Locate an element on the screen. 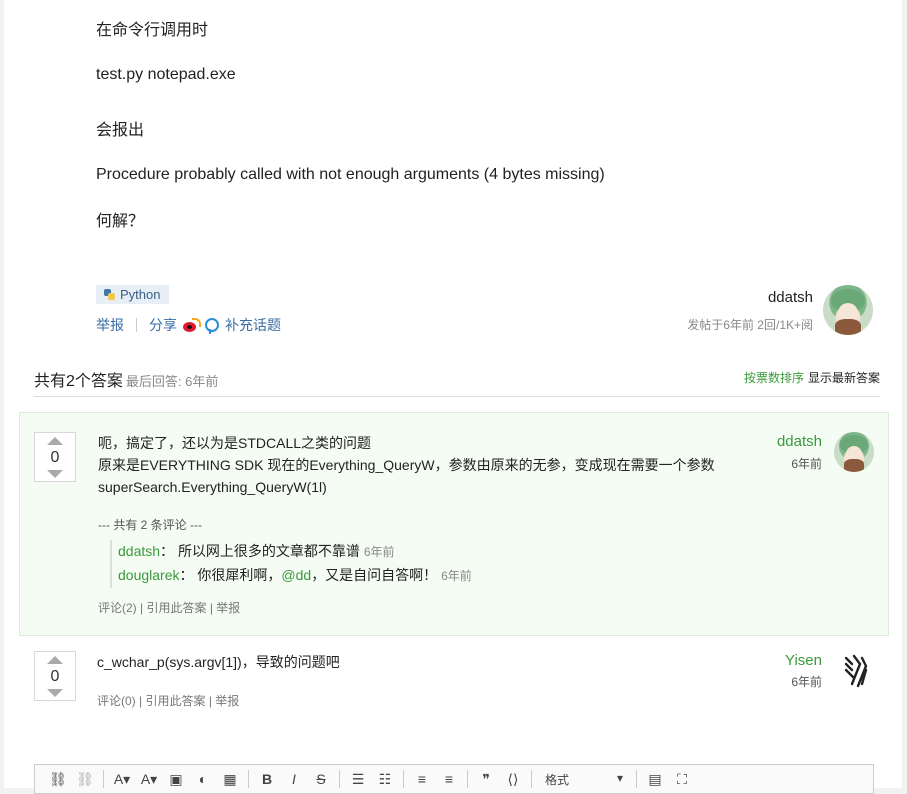  comments-link: 评论(0) is located at coordinates (116, 701).